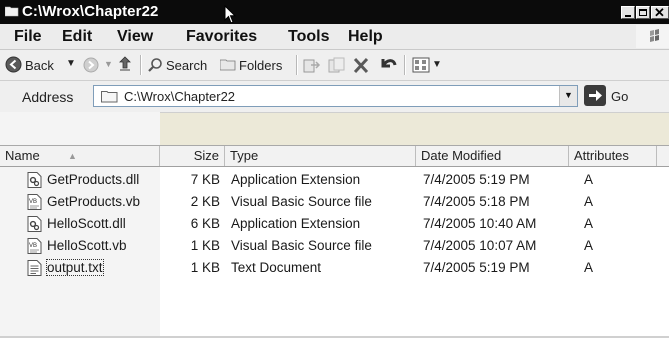  I want to click on toolbar: Back ▼ ▼ Search Folders ▼, so click(334, 65).